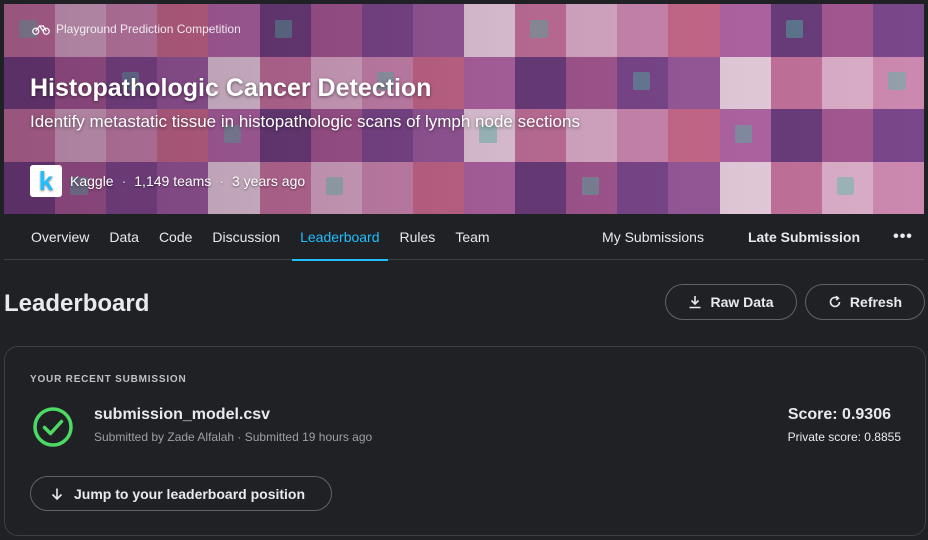 The image size is (928, 540). I want to click on refresh-button: Refresh, so click(865, 302).